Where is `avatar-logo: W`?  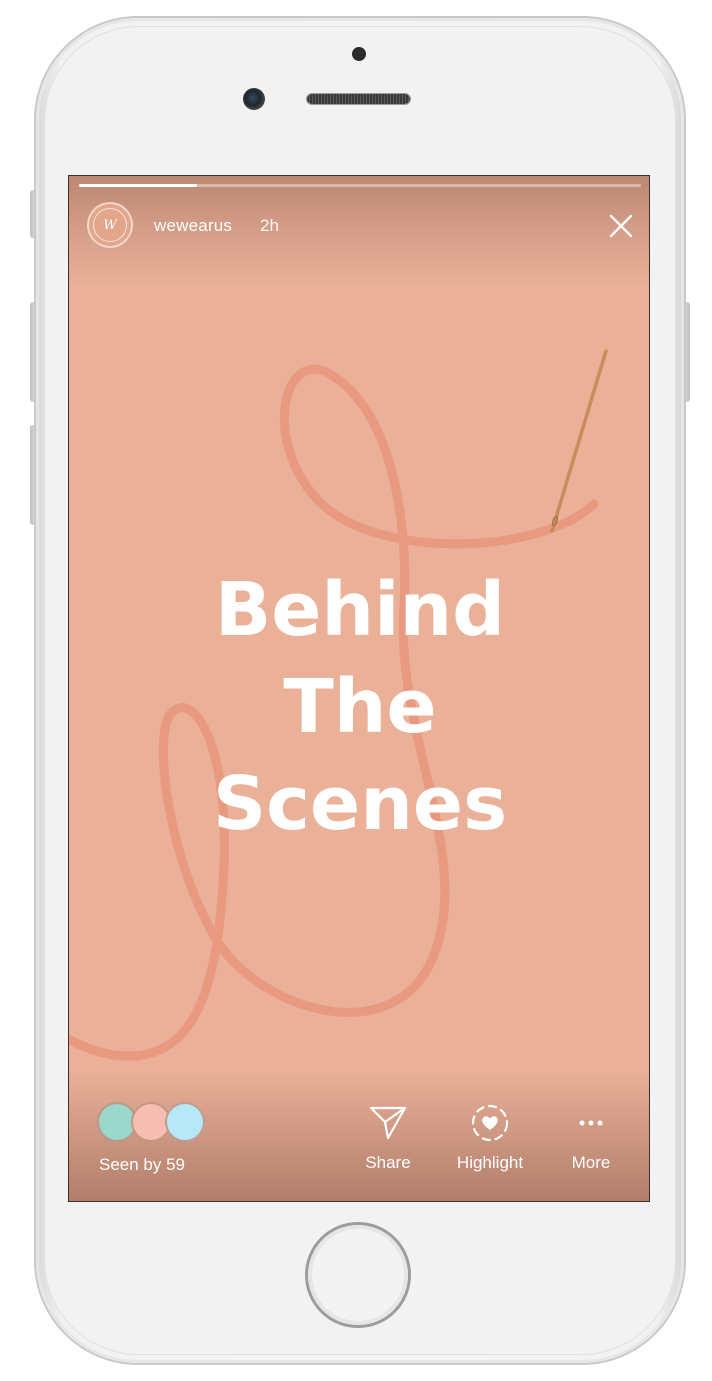 avatar-logo: W is located at coordinates (110, 225).